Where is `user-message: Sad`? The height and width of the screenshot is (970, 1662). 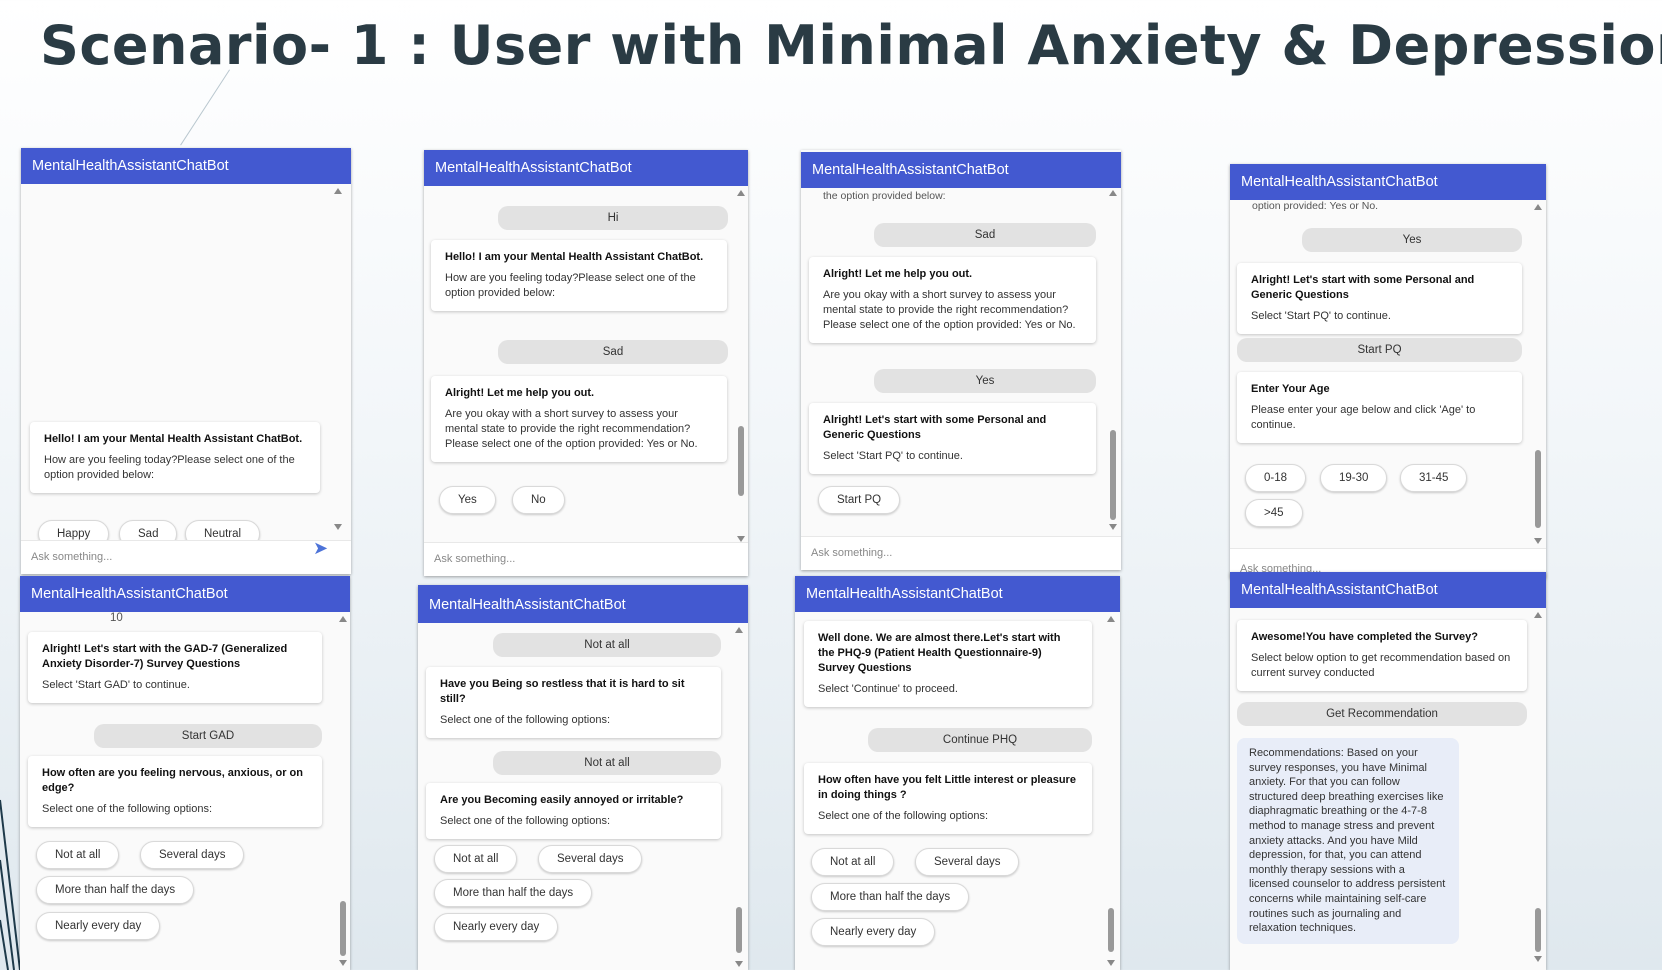
user-message: Sad is located at coordinates (613, 352).